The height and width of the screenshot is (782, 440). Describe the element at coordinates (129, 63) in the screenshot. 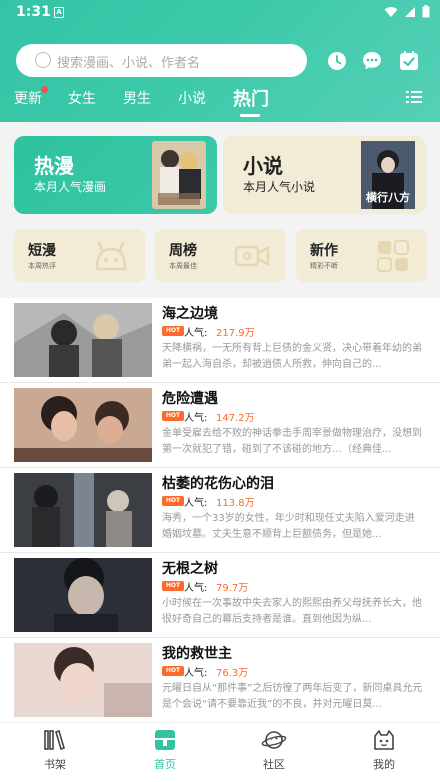

I see `search-placeholder: 搜索漫画、小说、作者名` at that location.